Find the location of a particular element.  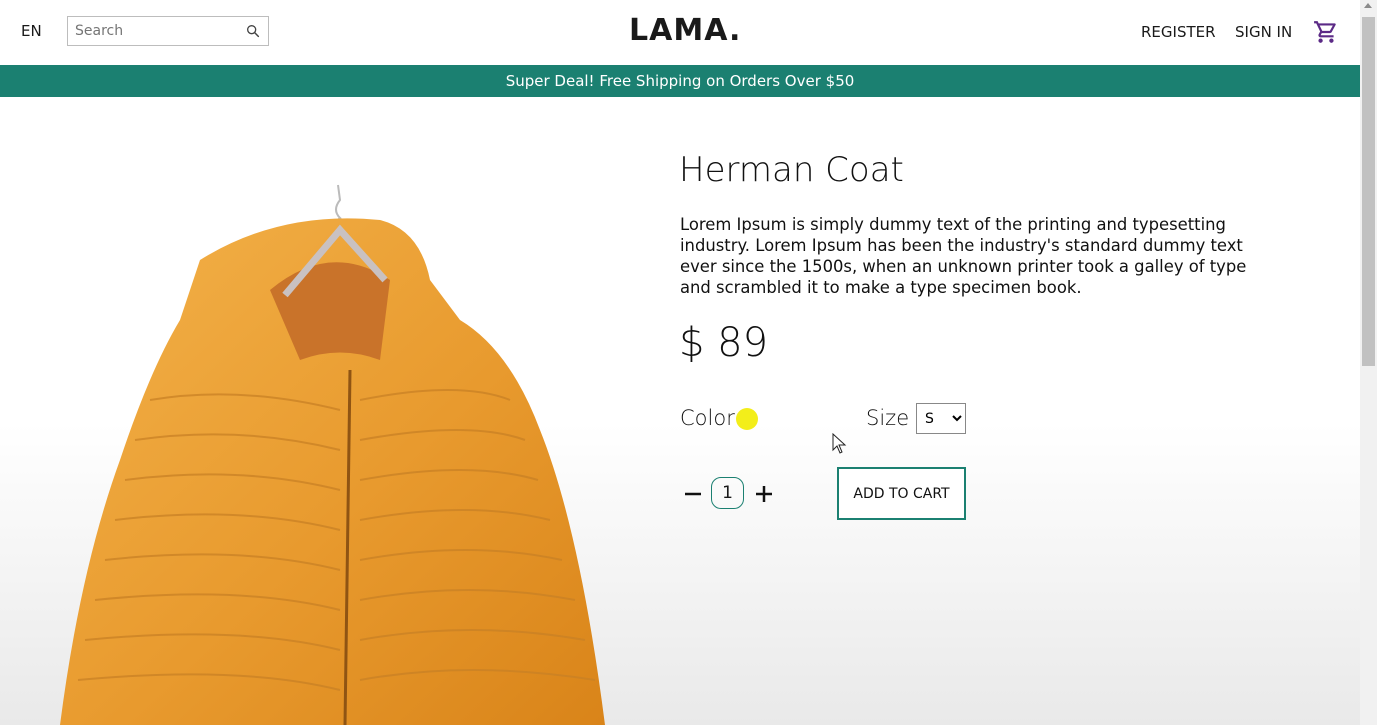

mouse-cursor-icon is located at coordinates (839, 443).